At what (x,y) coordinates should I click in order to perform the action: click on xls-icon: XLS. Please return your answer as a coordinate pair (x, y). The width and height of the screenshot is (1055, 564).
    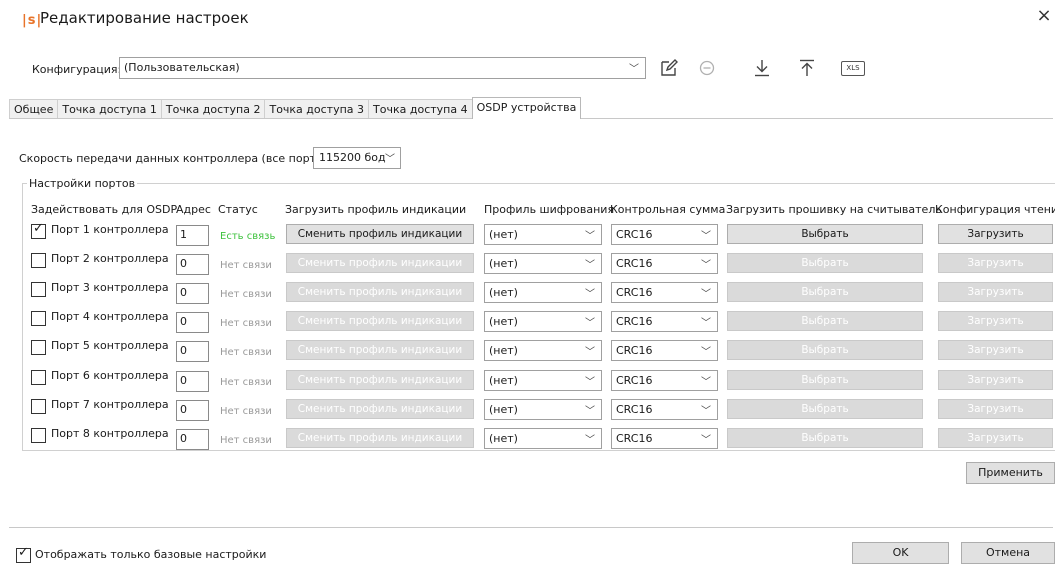
    Looking at the image, I should click on (853, 68).